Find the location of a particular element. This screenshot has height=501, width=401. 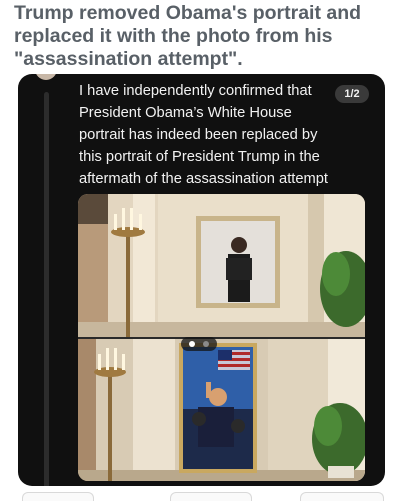

page-indicator: 1/2 is located at coordinates (352, 94).